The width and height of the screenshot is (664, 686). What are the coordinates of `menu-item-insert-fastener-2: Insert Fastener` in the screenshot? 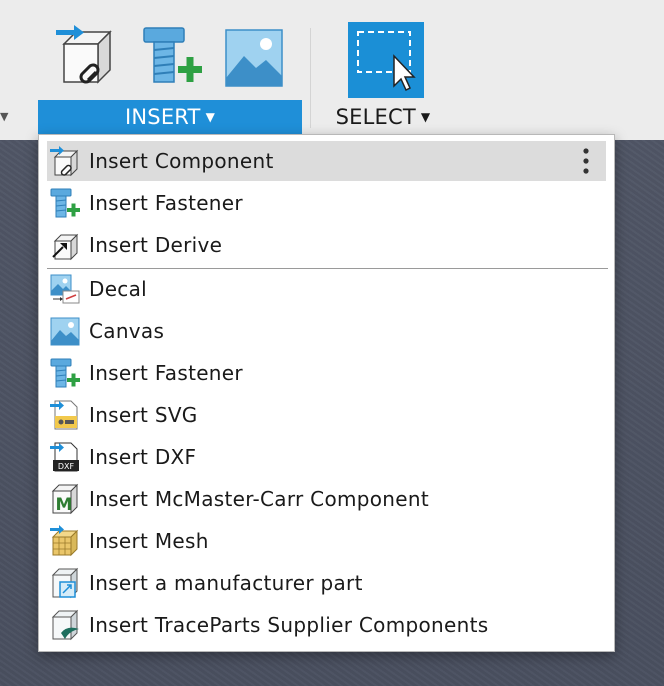 It's located at (326, 373).